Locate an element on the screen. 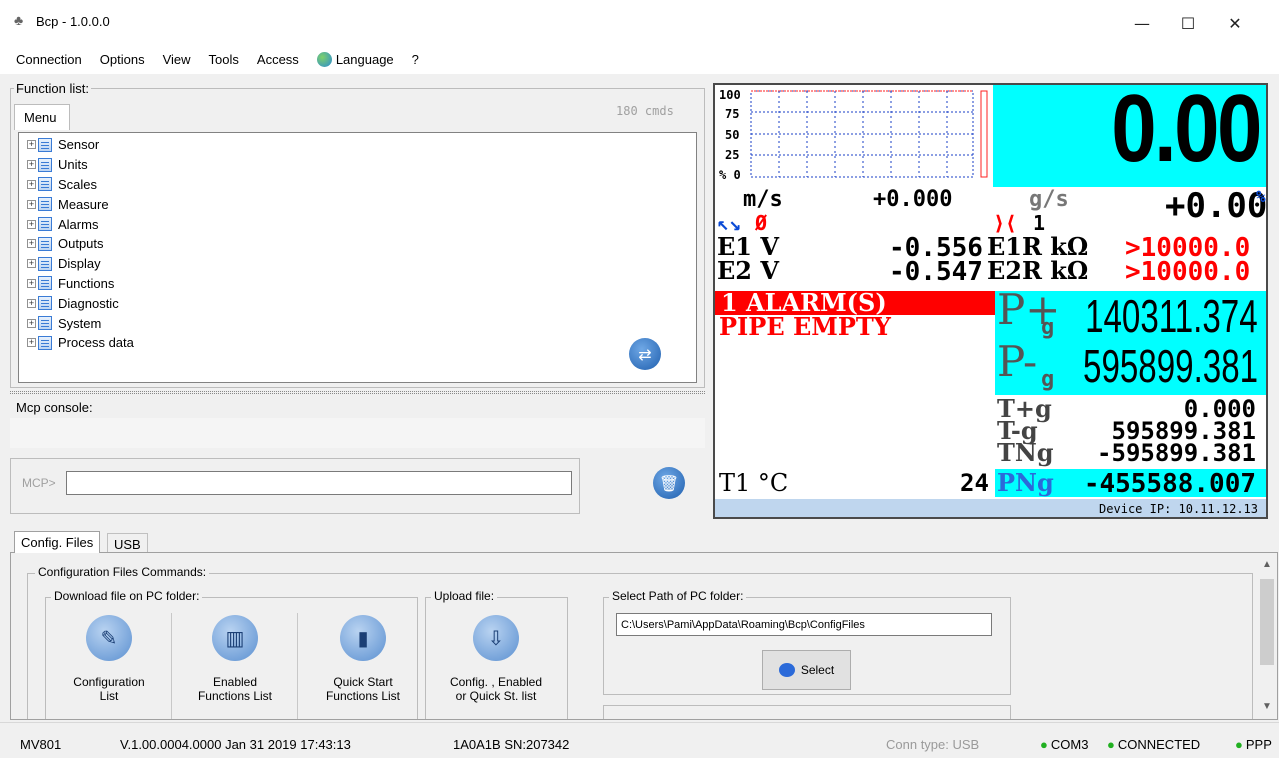 Image resolution: width=1279 pixels, height=758 pixels. protocol-status: ● PPP is located at coordinates (1253, 744).